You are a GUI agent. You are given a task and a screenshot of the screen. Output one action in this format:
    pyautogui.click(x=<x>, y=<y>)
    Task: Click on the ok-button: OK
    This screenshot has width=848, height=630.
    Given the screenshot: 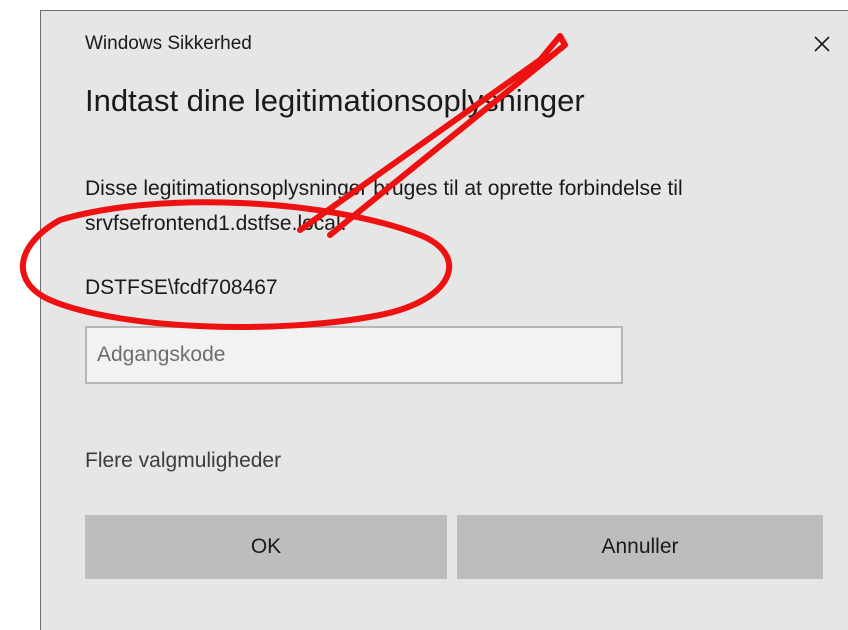 What is the action you would take?
    pyautogui.click(x=266, y=547)
    